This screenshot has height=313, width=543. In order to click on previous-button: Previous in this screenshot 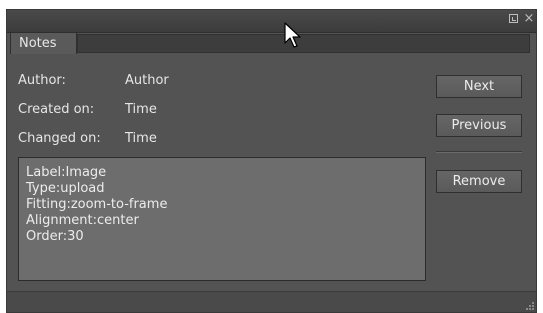, I will do `click(479, 125)`.